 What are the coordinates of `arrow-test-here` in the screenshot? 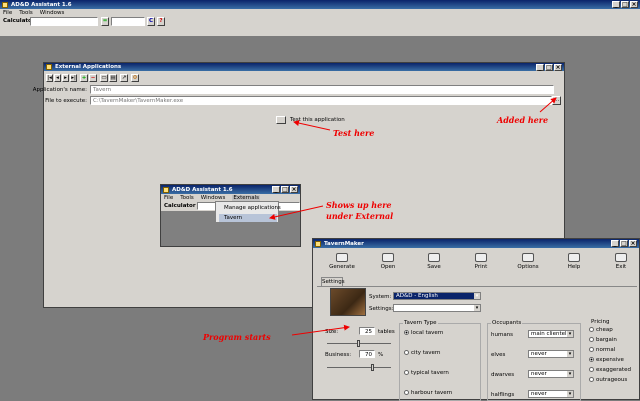 It's located at (312, 125).